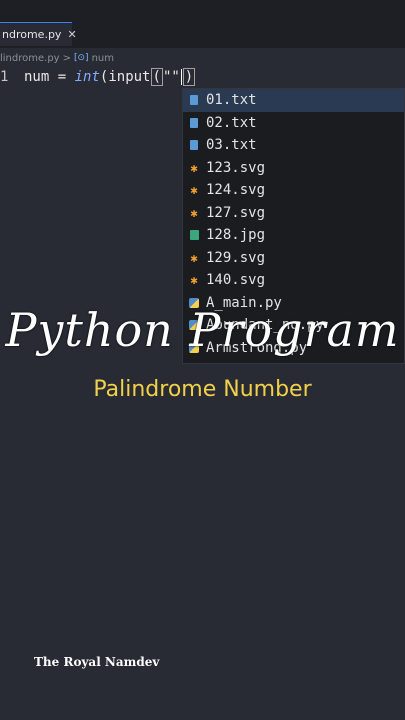  What do you see at coordinates (293, 258) in the screenshot?
I see `suggestion-item: ✱ 129.svg` at bounding box center [293, 258].